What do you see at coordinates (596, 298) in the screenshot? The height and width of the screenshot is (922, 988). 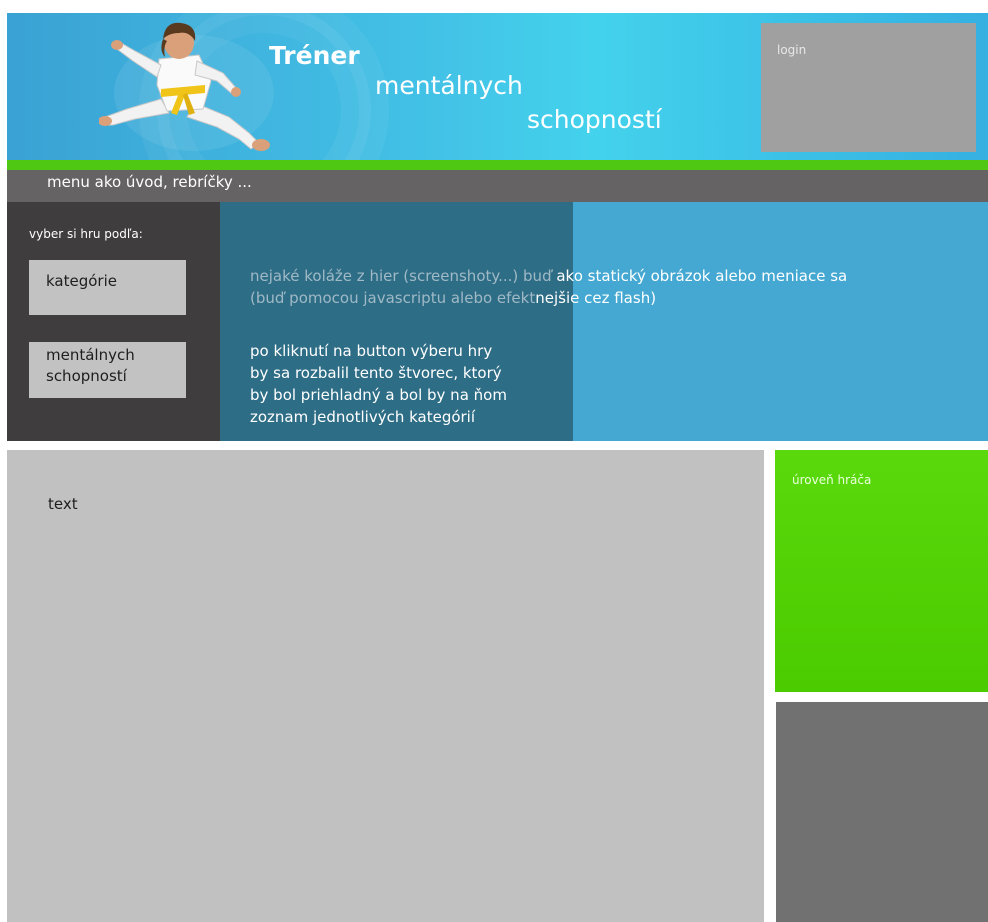 I see `banner-note-line2-bright: nejšie cez flash)` at bounding box center [596, 298].